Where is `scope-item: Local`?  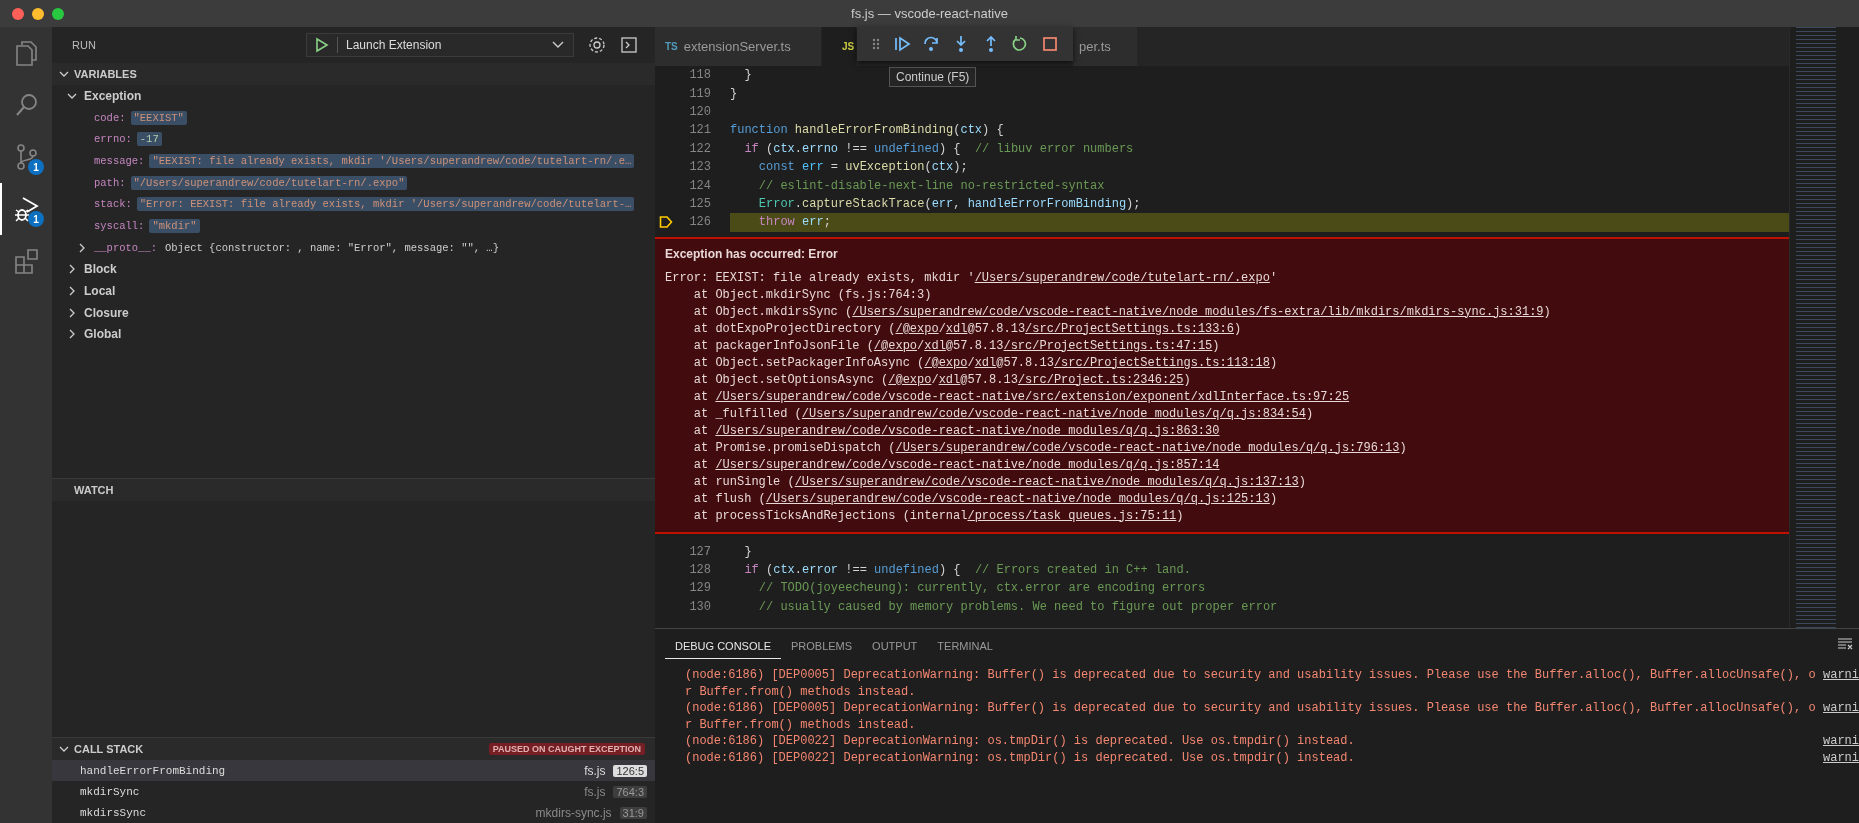
scope-item: Local is located at coordinates (353, 291).